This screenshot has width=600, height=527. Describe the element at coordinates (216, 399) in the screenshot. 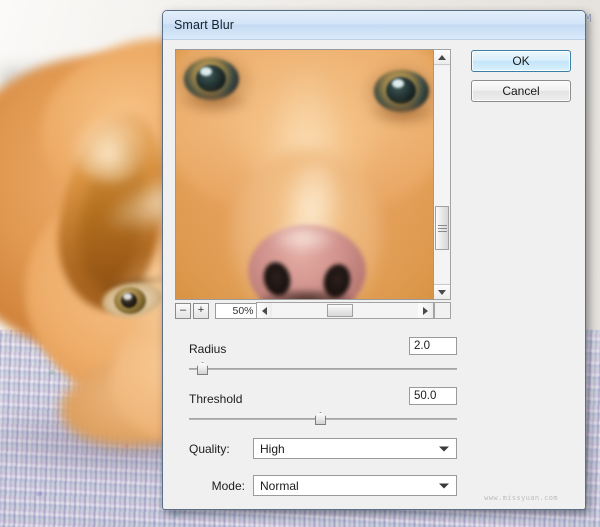

I see `threshold-label: Threshold` at that location.